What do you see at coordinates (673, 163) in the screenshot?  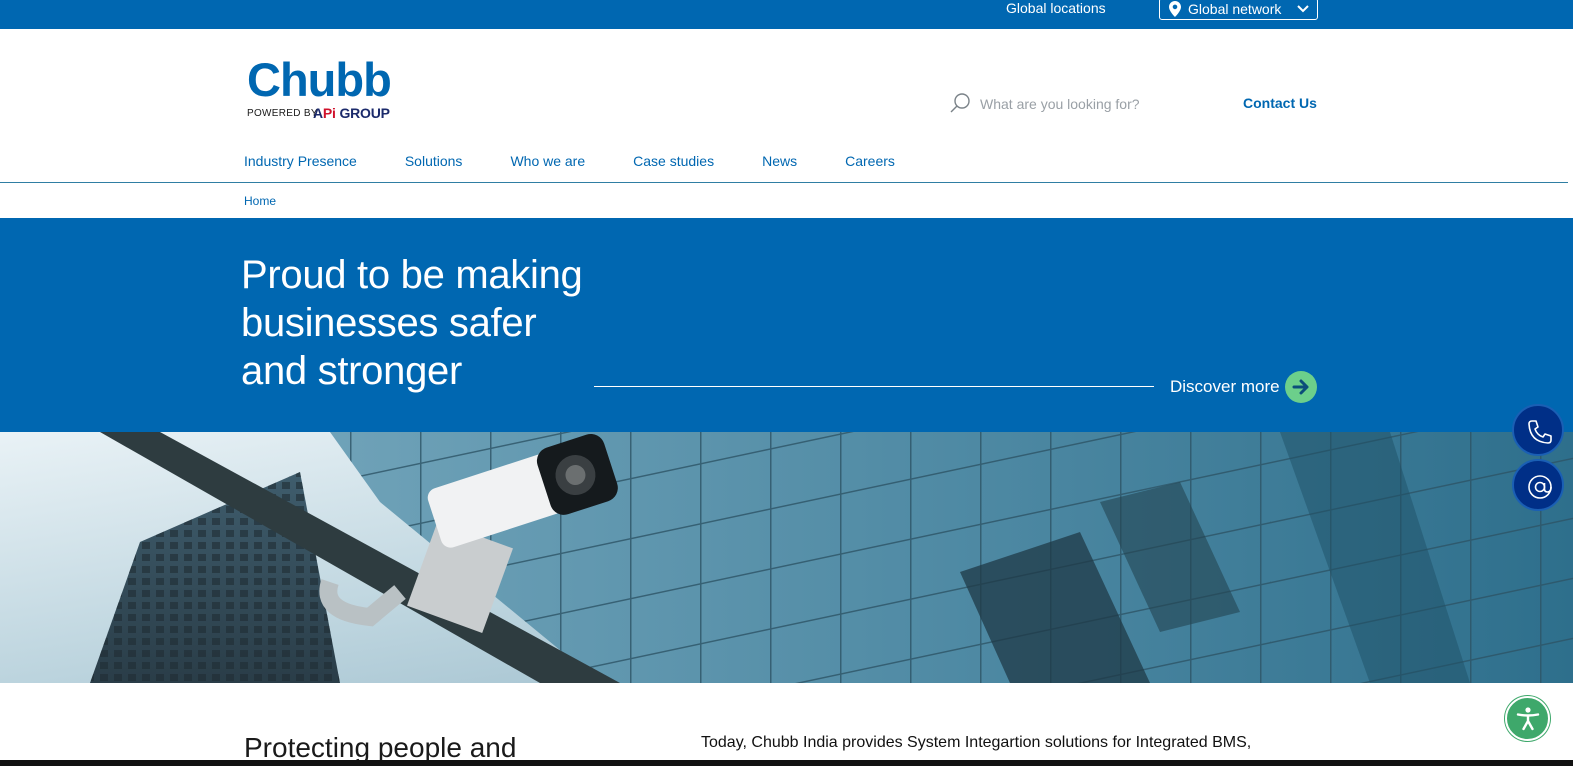 I see `nav-item-case-studies: Case studies` at bounding box center [673, 163].